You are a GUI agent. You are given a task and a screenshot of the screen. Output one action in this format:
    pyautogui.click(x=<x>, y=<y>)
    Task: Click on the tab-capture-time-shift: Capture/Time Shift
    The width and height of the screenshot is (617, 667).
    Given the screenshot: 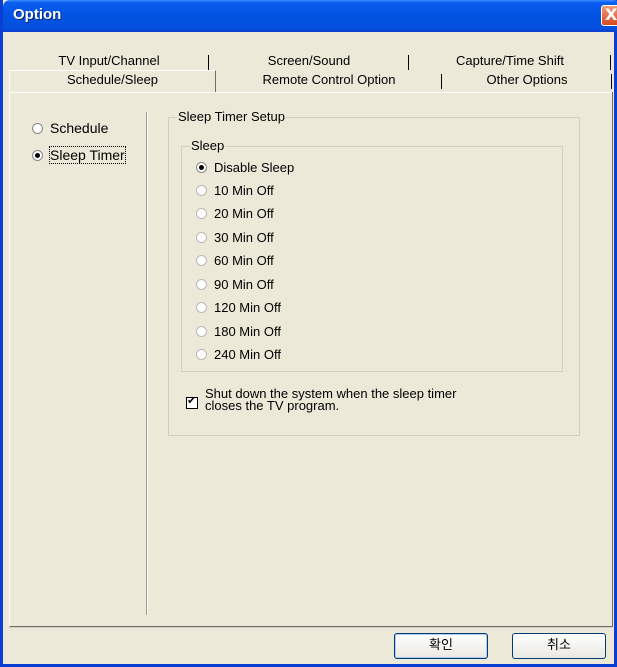 What is the action you would take?
    pyautogui.click(x=510, y=62)
    